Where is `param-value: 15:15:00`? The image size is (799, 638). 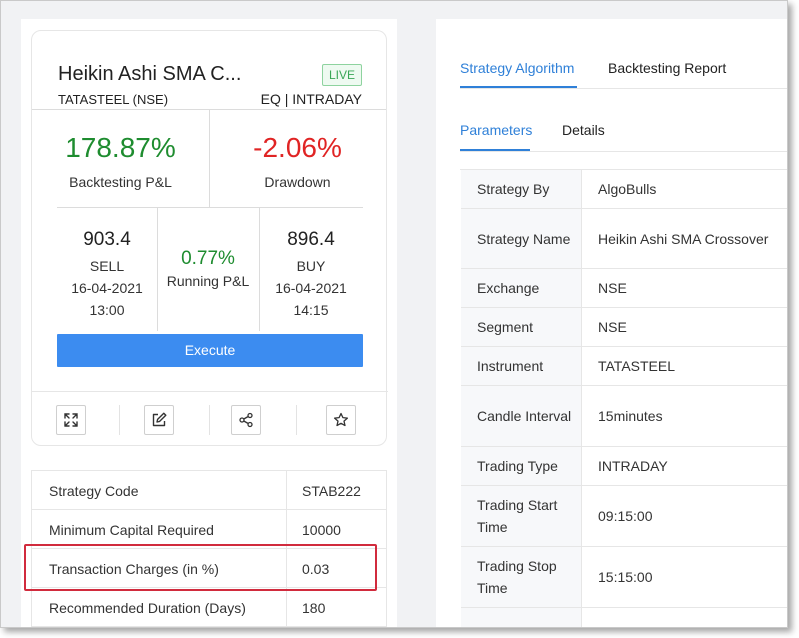
param-value: 15:15:00 is located at coordinates (625, 577).